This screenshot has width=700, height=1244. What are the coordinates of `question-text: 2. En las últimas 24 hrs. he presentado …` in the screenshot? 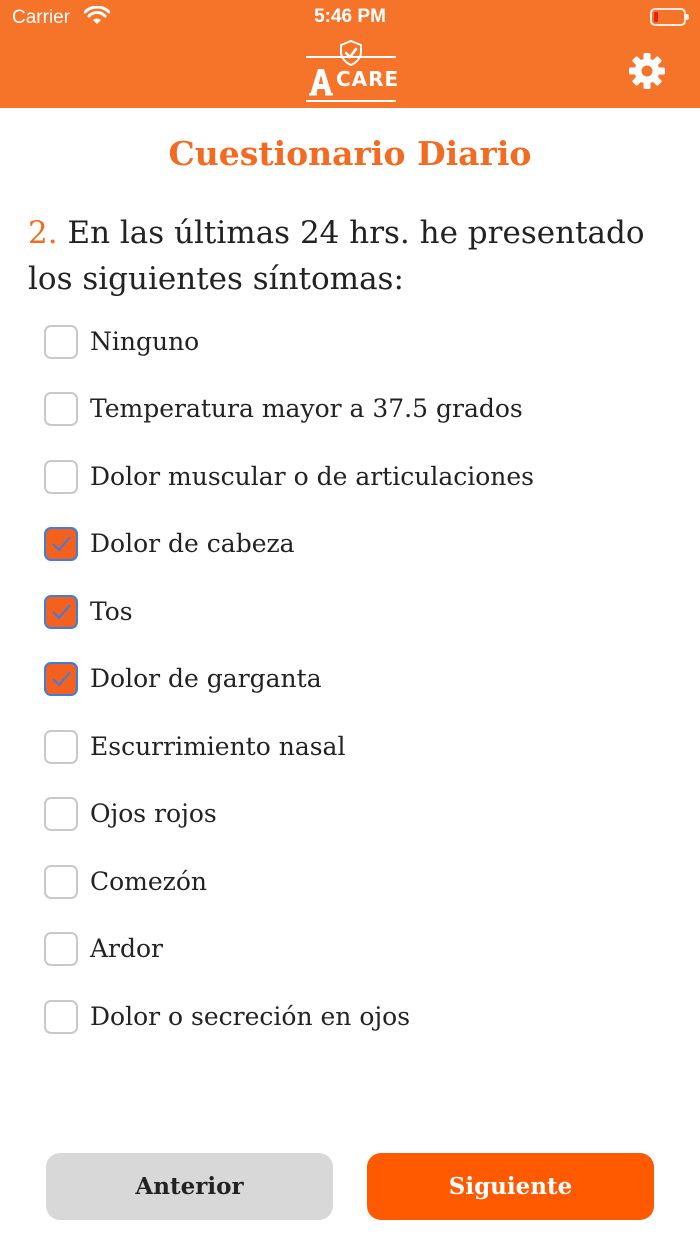 It's located at (353, 256).